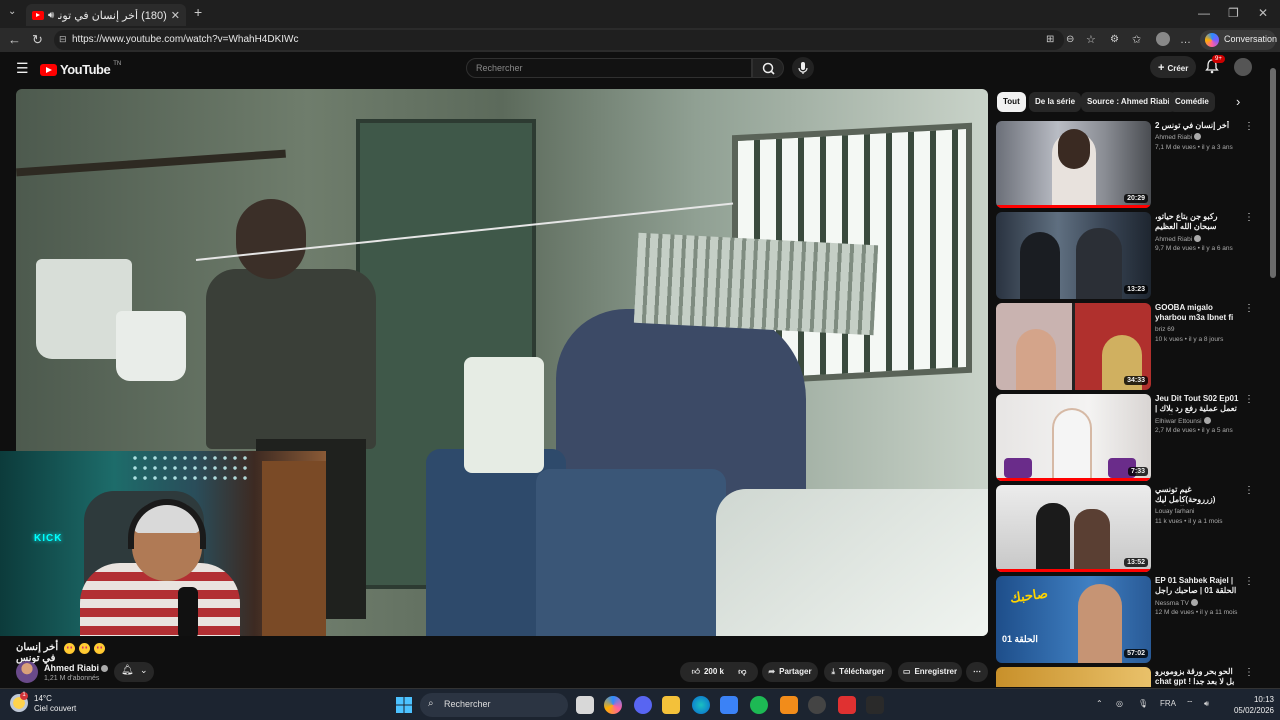 This screenshot has width=1280, height=720. What do you see at coordinates (175, 15) in the screenshot?
I see `close-tab-icon: ✕` at bounding box center [175, 15].